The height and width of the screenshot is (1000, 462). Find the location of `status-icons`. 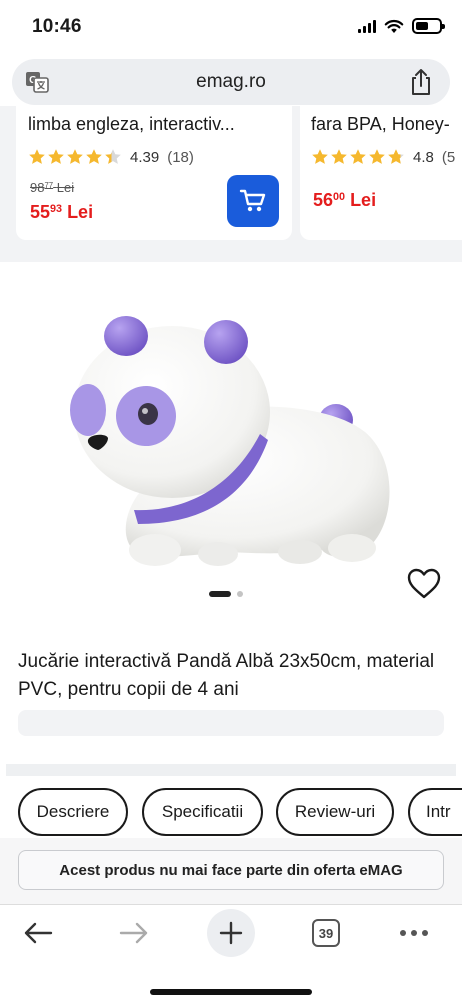

status-icons is located at coordinates (401, 26).